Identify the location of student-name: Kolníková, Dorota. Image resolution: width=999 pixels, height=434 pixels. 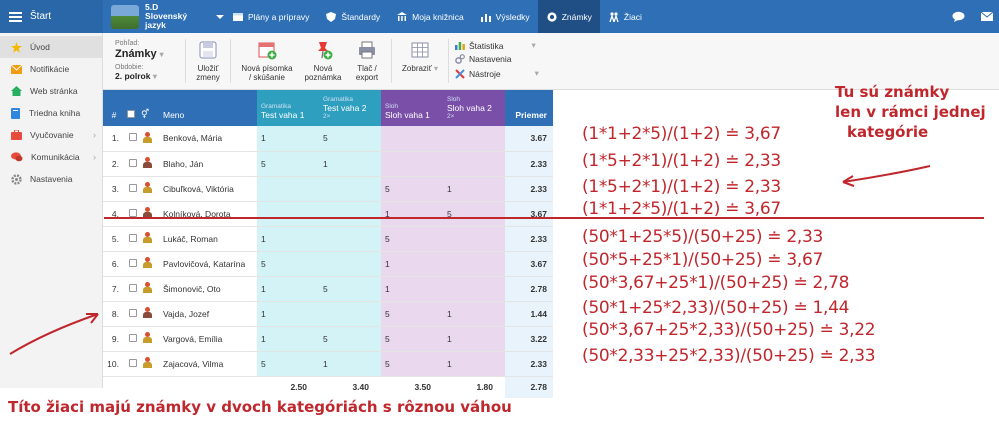
(208, 214).